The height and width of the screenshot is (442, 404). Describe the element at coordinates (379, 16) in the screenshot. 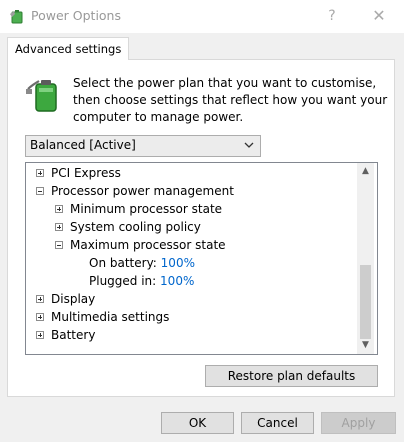

I see `close-button: ✕` at that location.